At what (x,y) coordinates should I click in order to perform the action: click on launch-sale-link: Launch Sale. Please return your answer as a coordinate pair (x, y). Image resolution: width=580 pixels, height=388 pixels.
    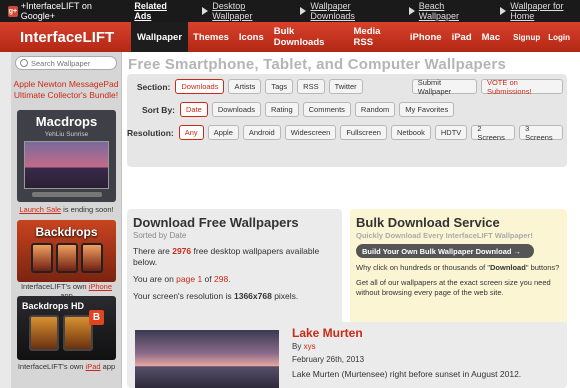
    Looking at the image, I should click on (40, 209).